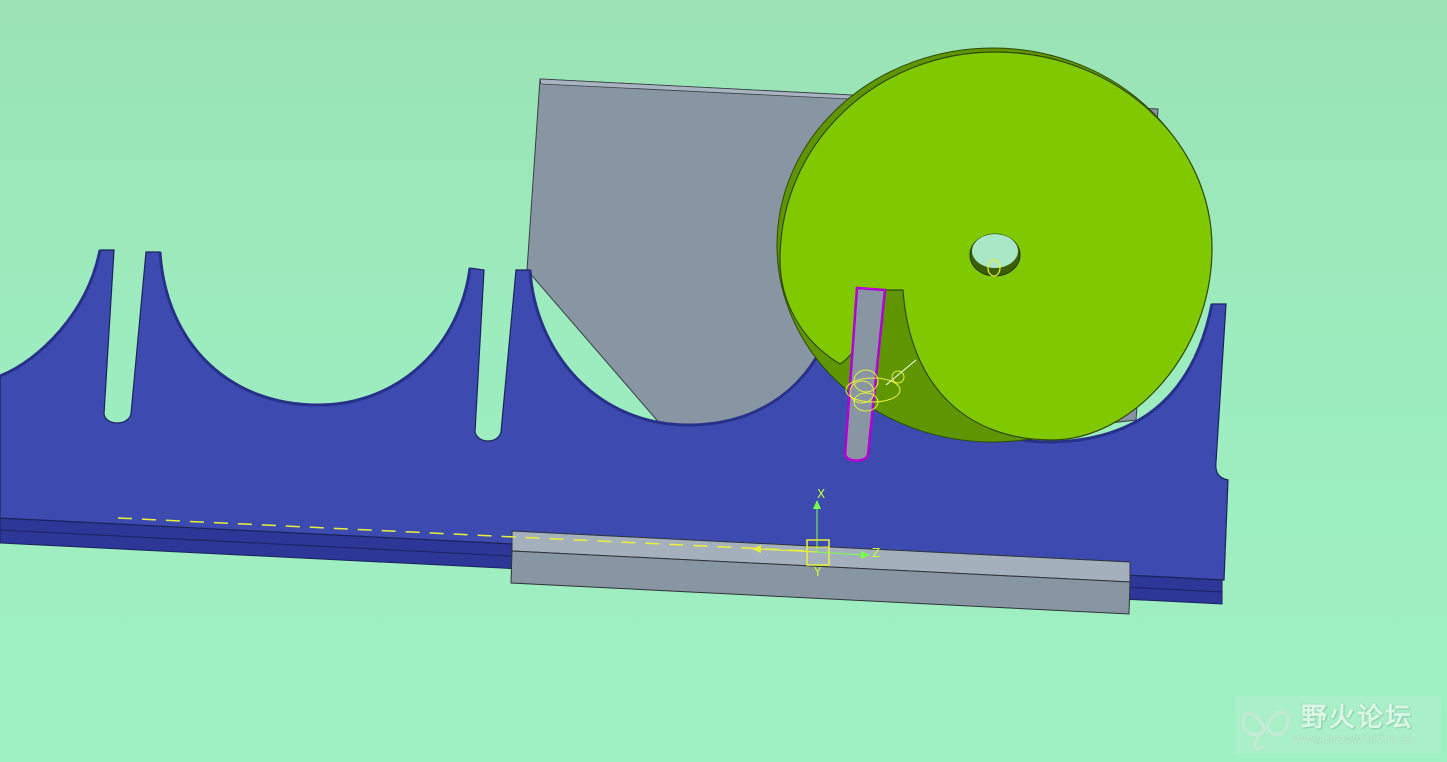 This screenshot has height=762, width=1447. I want to click on forum-watermark: 野火论坛 www.proewildfire.cn, so click(1338, 725).